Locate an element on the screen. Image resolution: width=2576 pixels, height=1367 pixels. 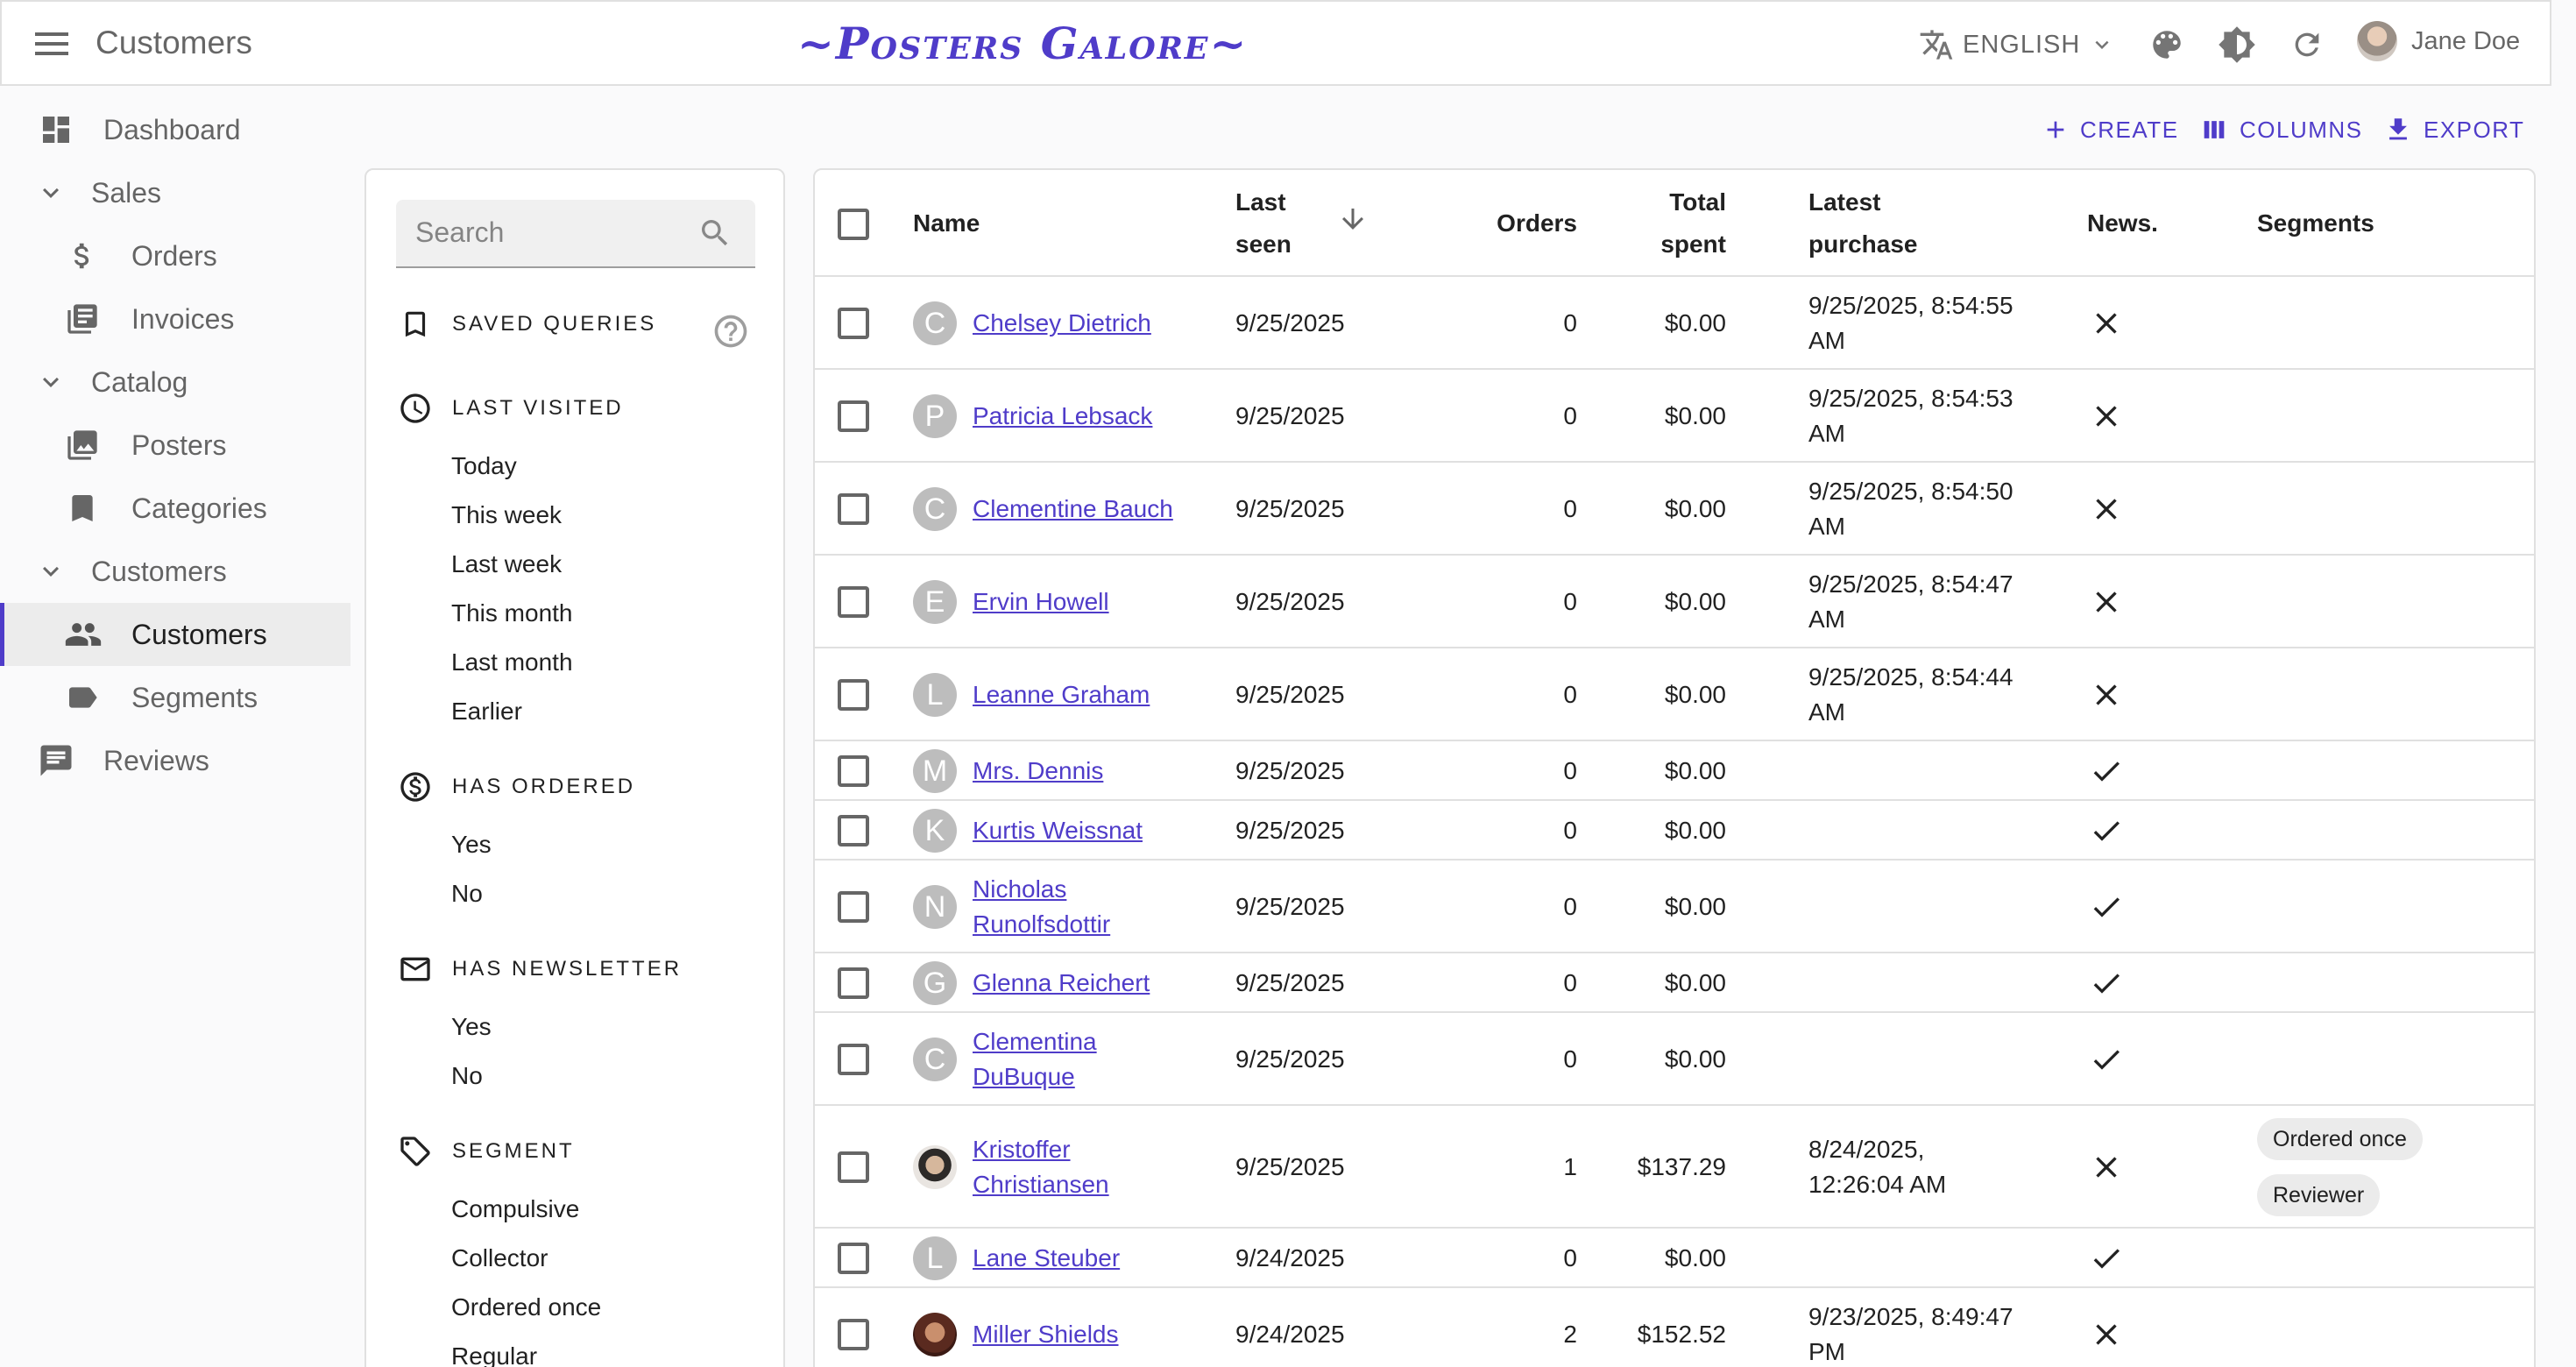
filter-option-last-month: Last month is located at coordinates (512, 662).